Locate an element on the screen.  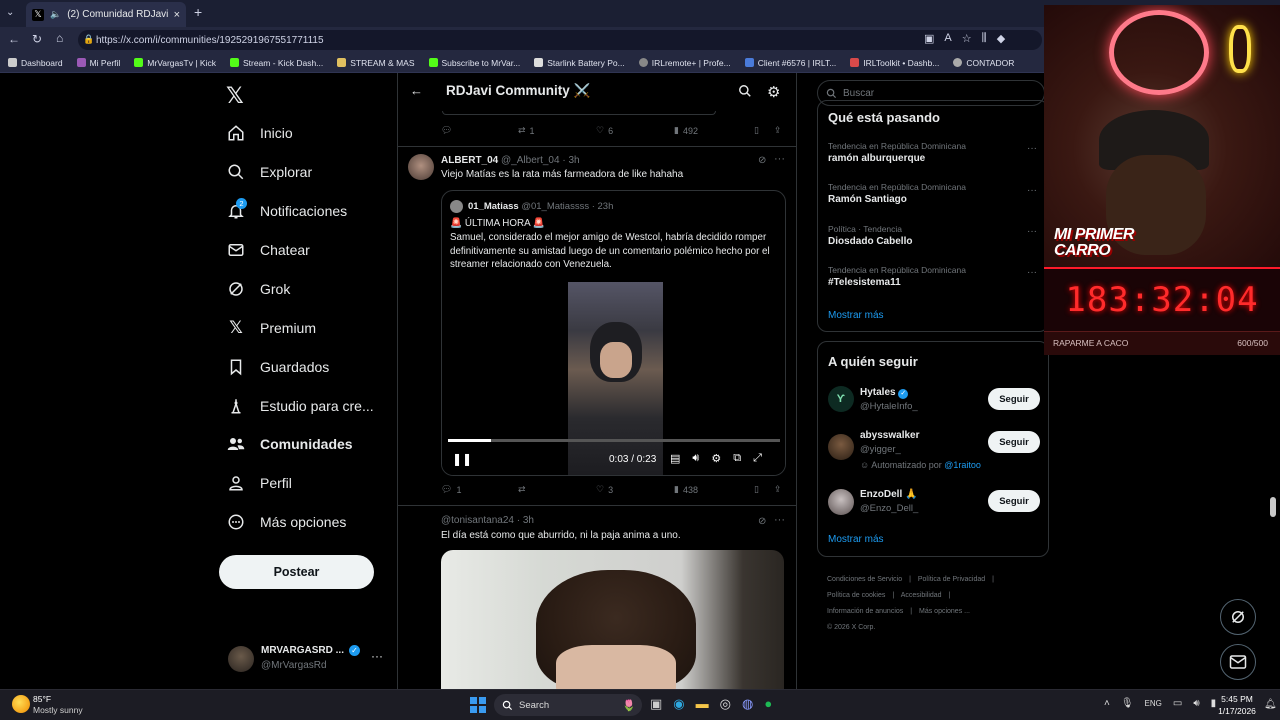
new-tab-icon: + is located at coordinates (198, 12).